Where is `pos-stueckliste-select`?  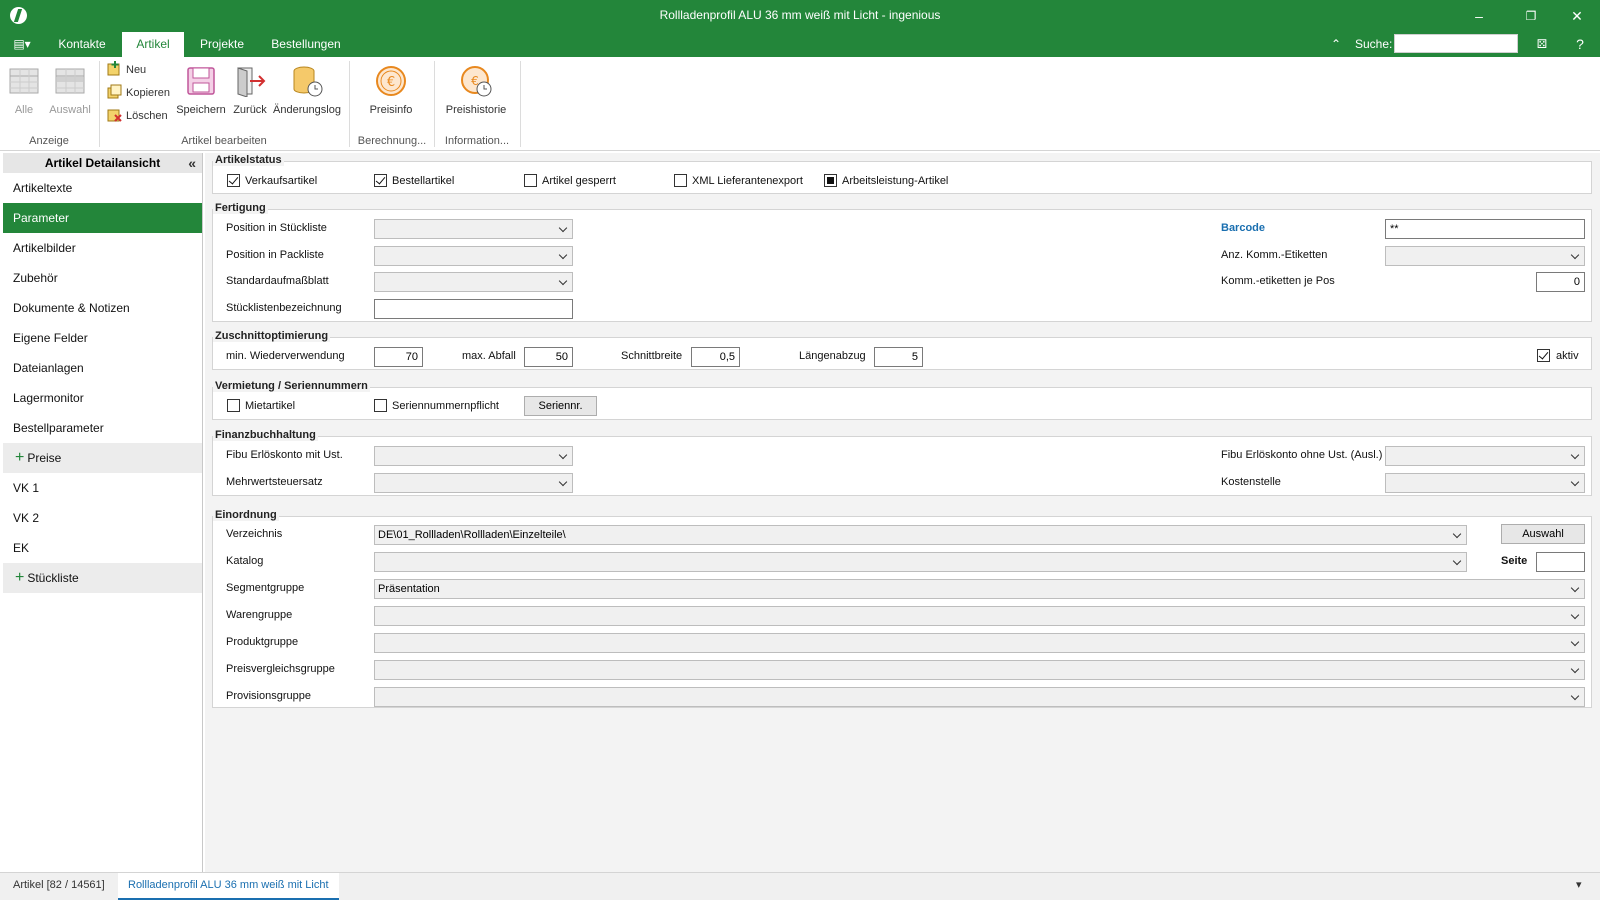
pos-stueckliste-select is located at coordinates (473, 229).